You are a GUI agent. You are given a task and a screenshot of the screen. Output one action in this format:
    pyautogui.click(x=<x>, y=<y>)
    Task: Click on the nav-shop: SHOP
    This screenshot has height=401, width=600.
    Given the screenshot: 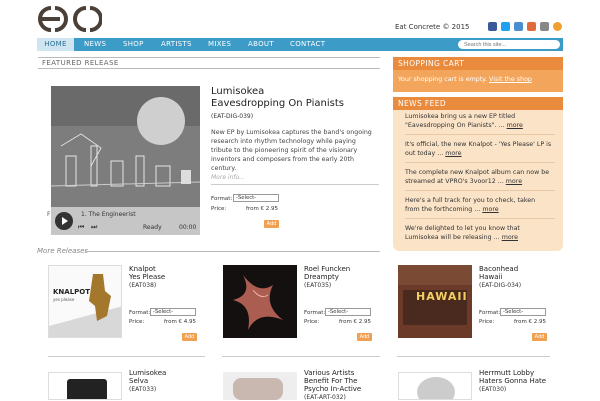 What is the action you would take?
    pyautogui.click(x=133, y=44)
    